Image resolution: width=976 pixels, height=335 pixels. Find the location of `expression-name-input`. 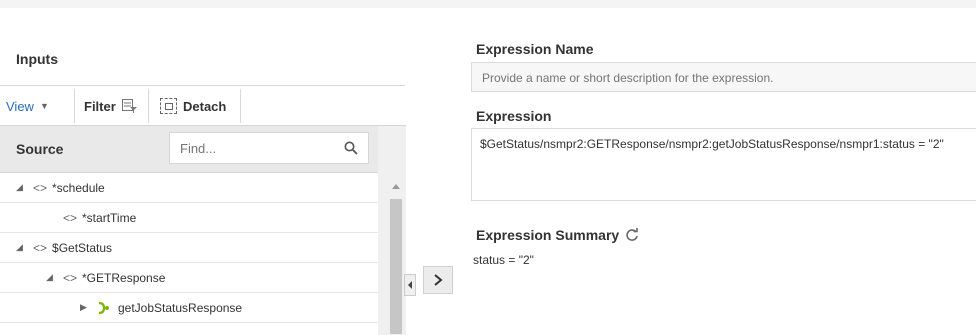

expression-name-input is located at coordinates (722, 78).